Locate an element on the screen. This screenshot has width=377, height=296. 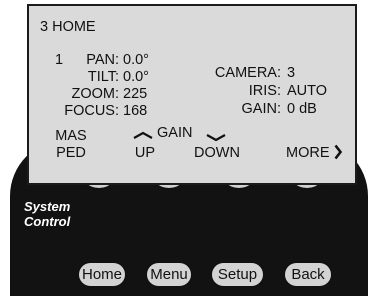
softkey-up-label: UP is located at coordinates (145, 153).